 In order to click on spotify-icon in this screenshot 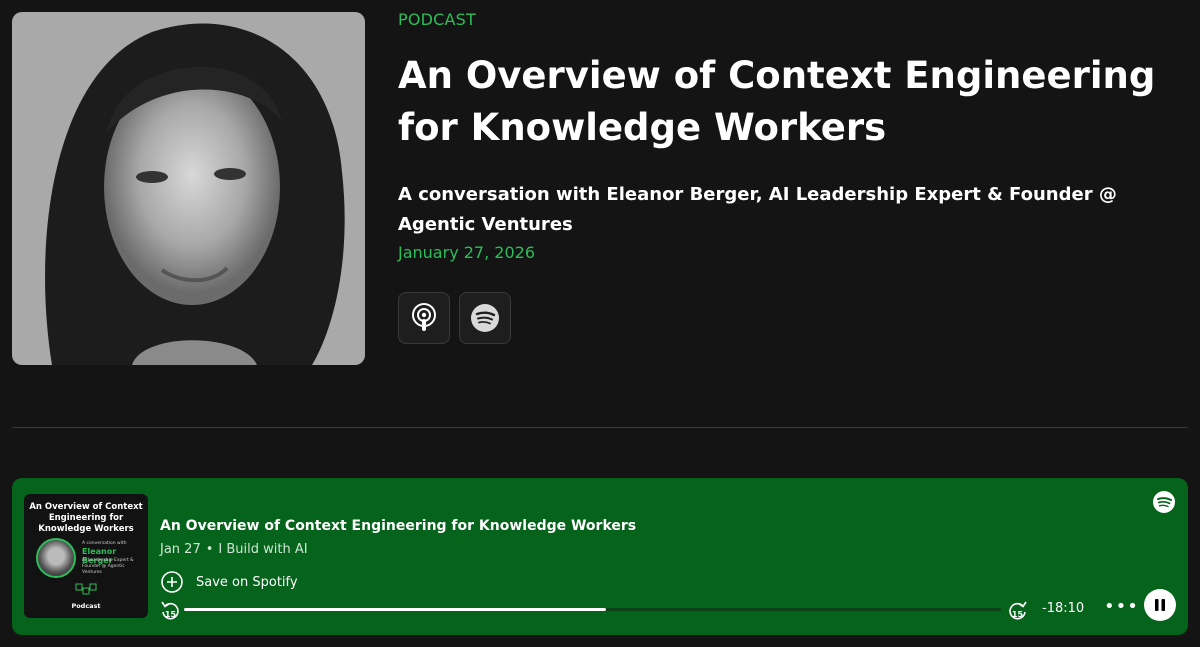, I will do `click(485, 318)`.